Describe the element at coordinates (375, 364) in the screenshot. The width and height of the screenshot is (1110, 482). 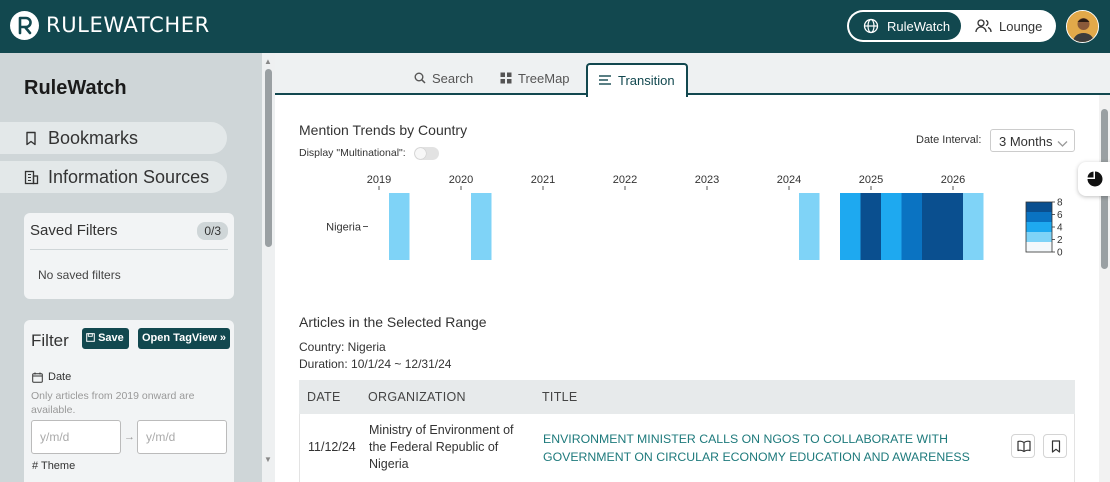
I see `duration-line: Duration: 10/1/24 ~ 12/31/24` at that location.